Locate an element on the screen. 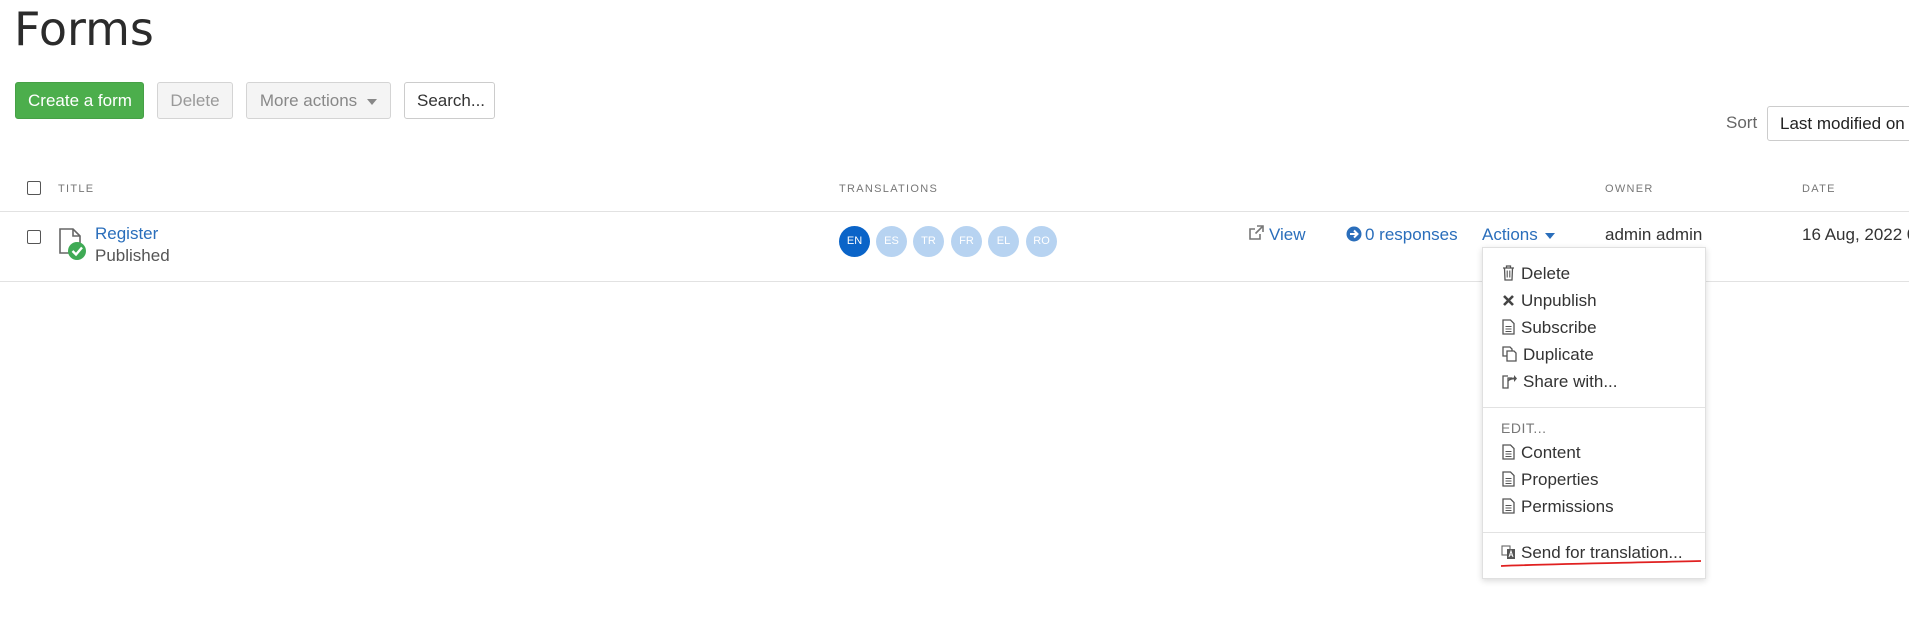  trash-icon is located at coordinates (1508, 273).